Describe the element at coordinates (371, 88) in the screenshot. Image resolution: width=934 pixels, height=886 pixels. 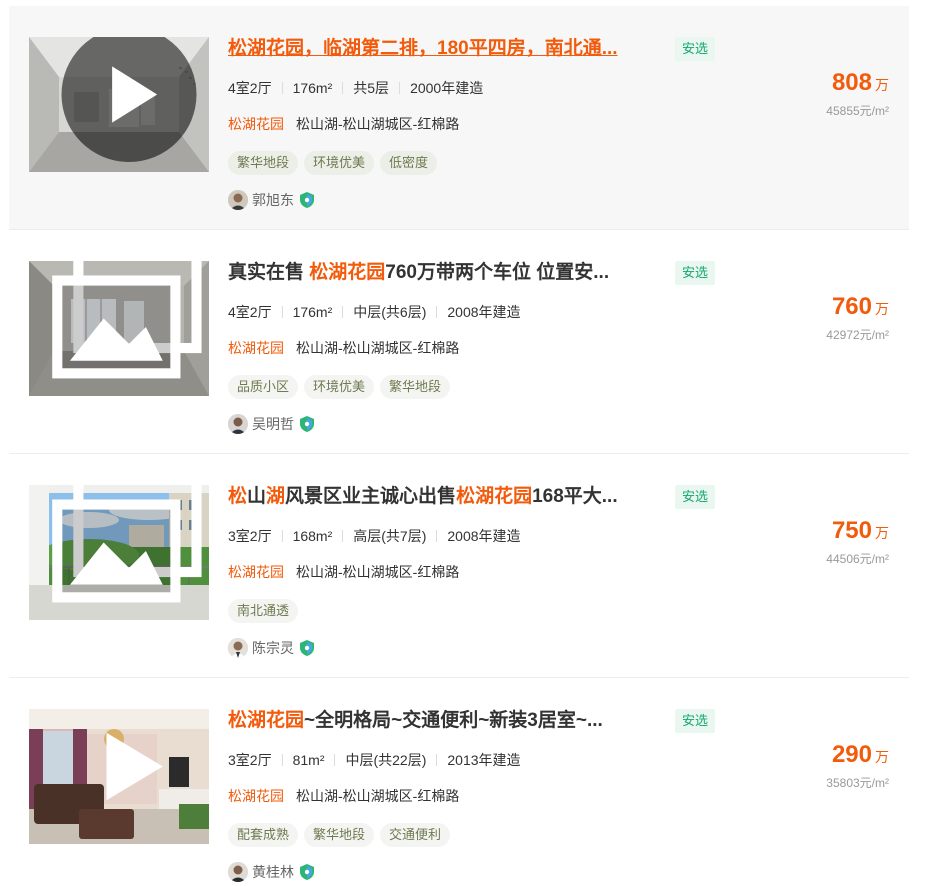
I see `floor: 共5层` at that location.